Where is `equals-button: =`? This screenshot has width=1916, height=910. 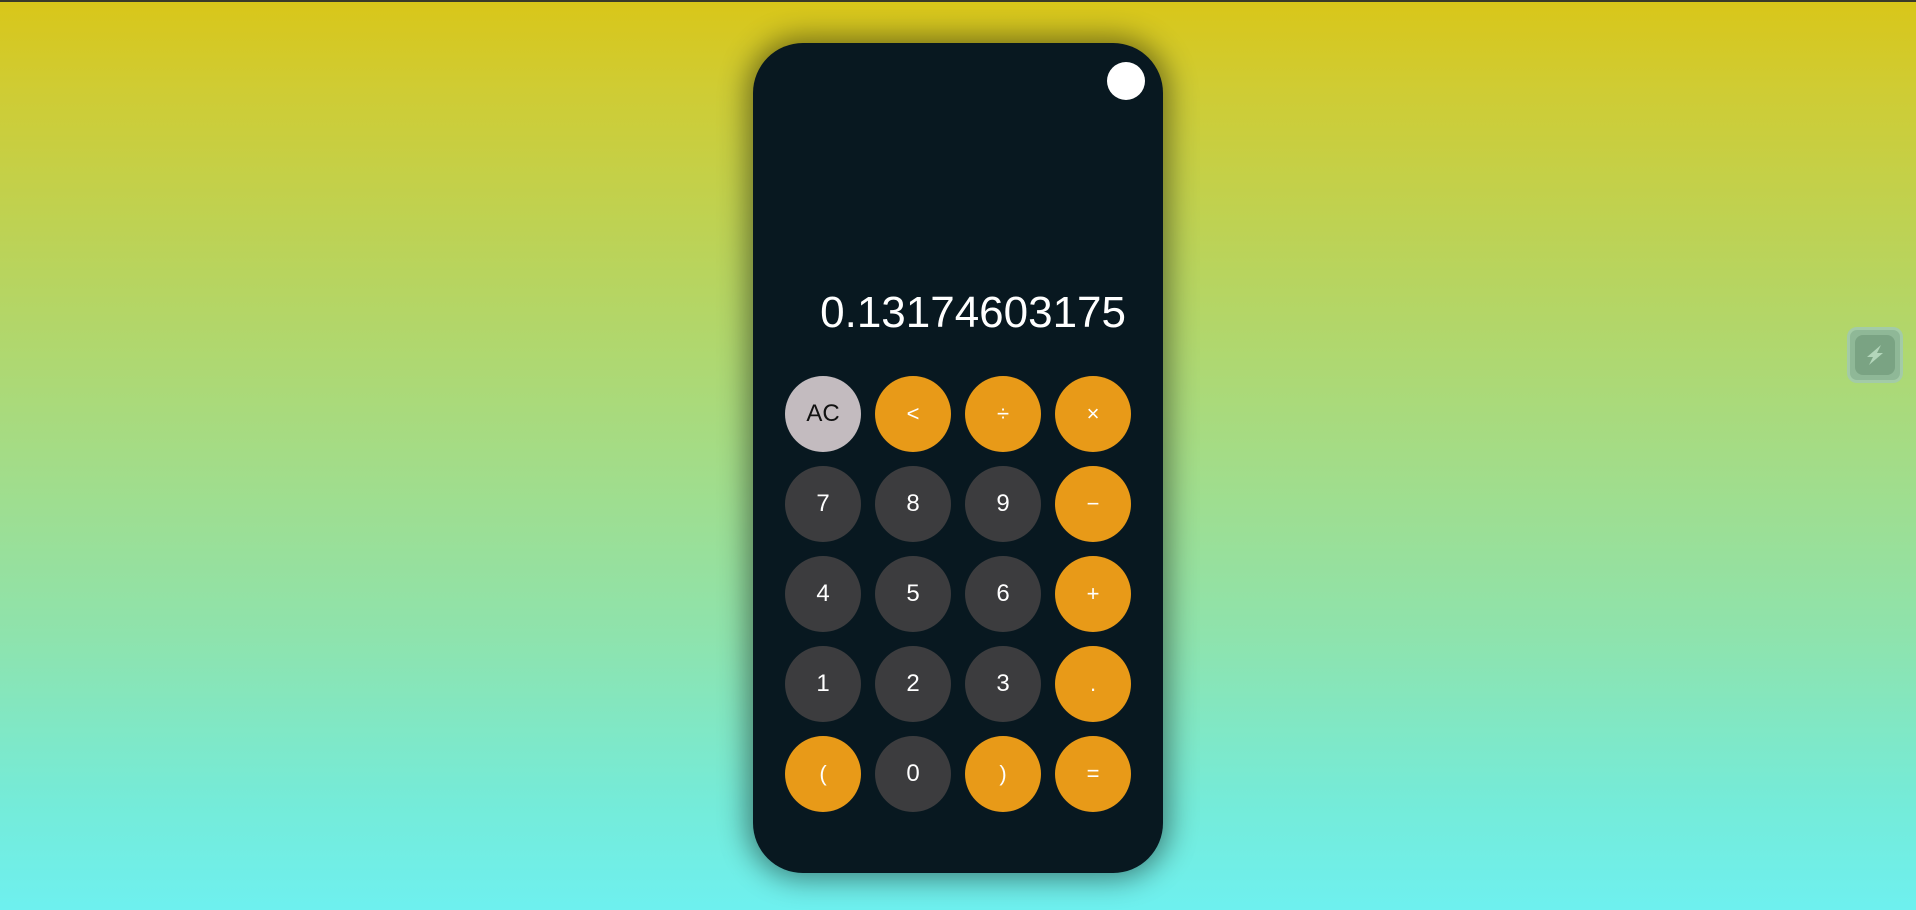
equals-button: = is located at coordinates (1093, 774).